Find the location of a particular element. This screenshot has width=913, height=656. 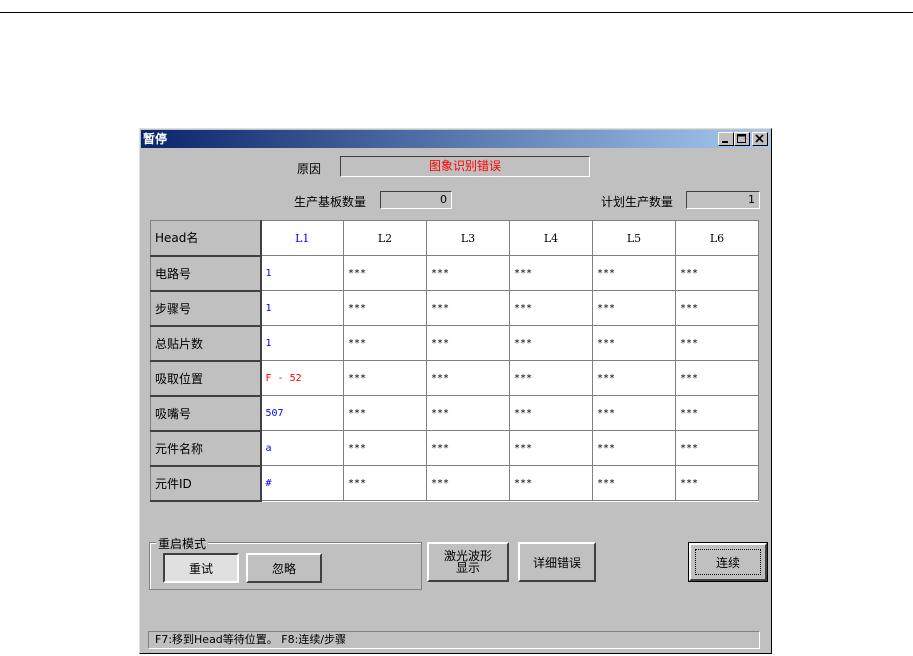

table-row: 元件ID # *** *** *** *** *** is located at coordinates (454, 483).